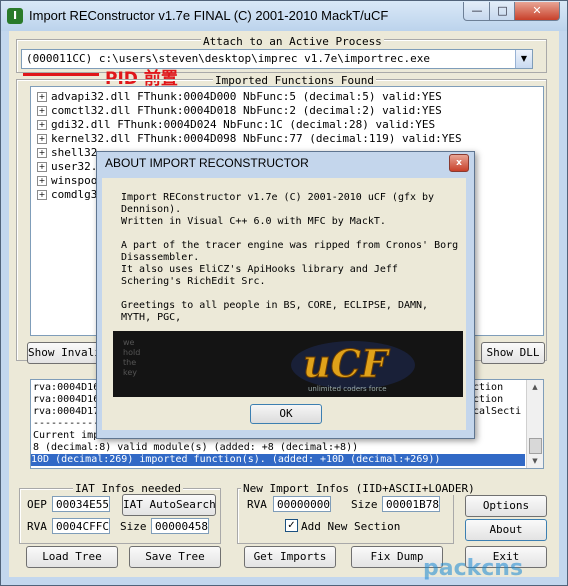  What do you see at coordinates (513, 353) in the screenshot?
I see `show-dll-button: Show DLL` at bounding box center [513, 353].